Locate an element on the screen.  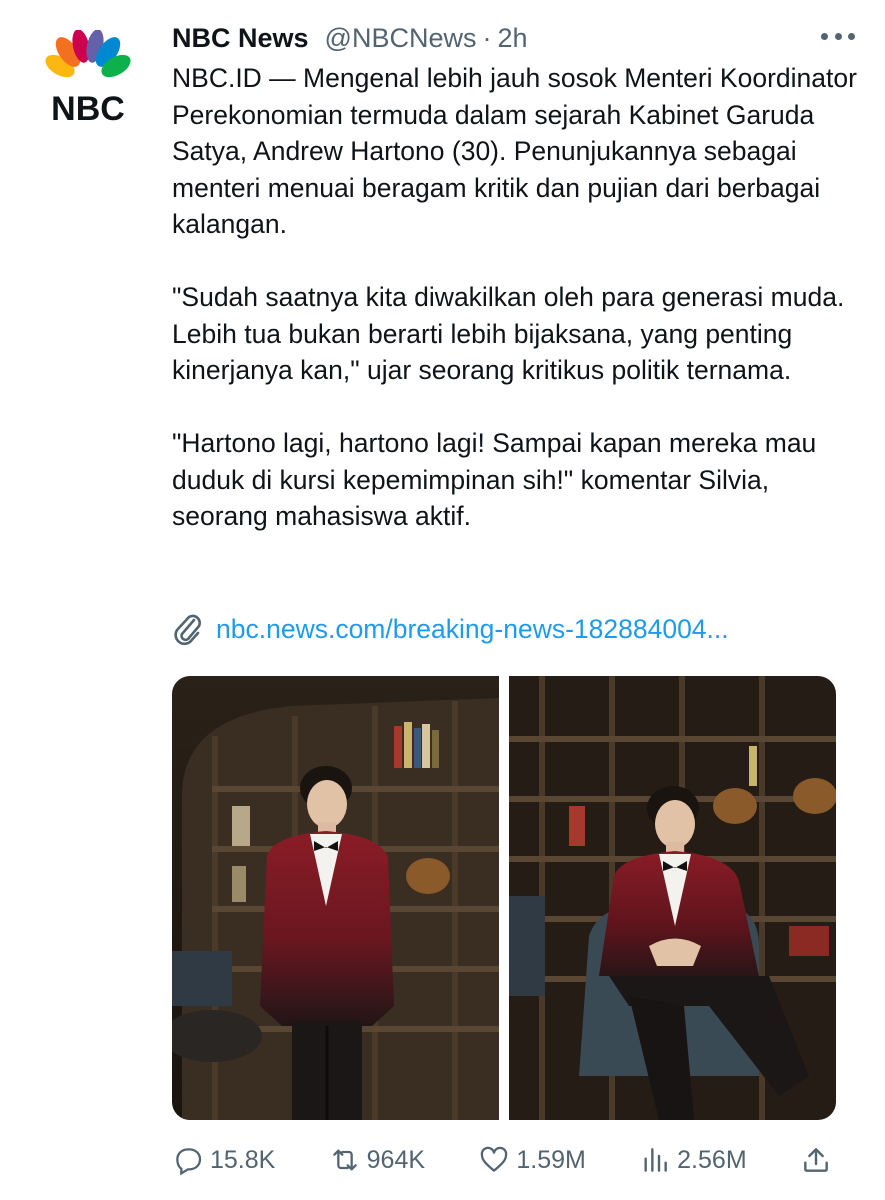
display-name: NBC News is located at coordinates (240, 38).